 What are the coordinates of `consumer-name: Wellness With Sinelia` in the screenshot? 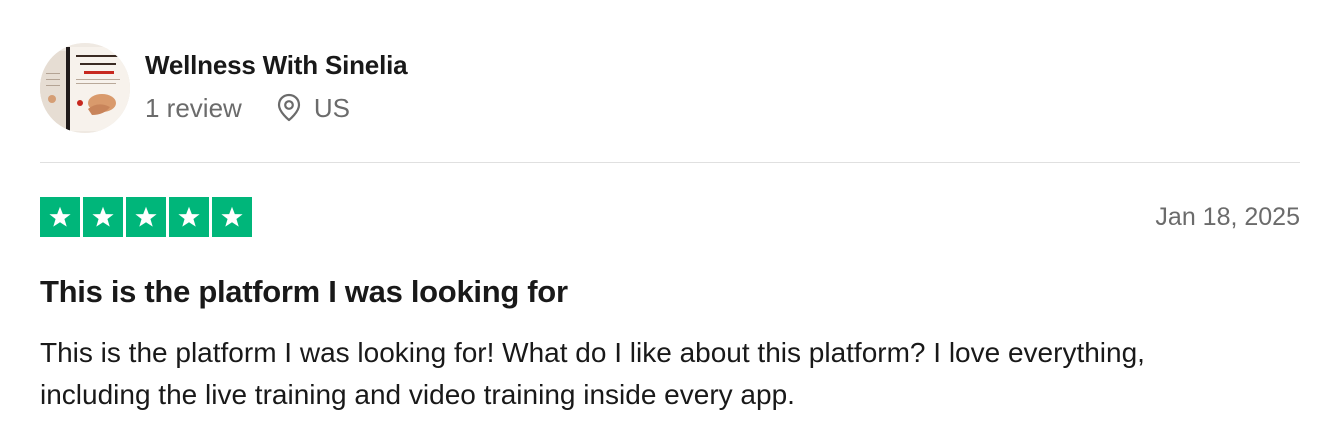 It's located at (276, 65).